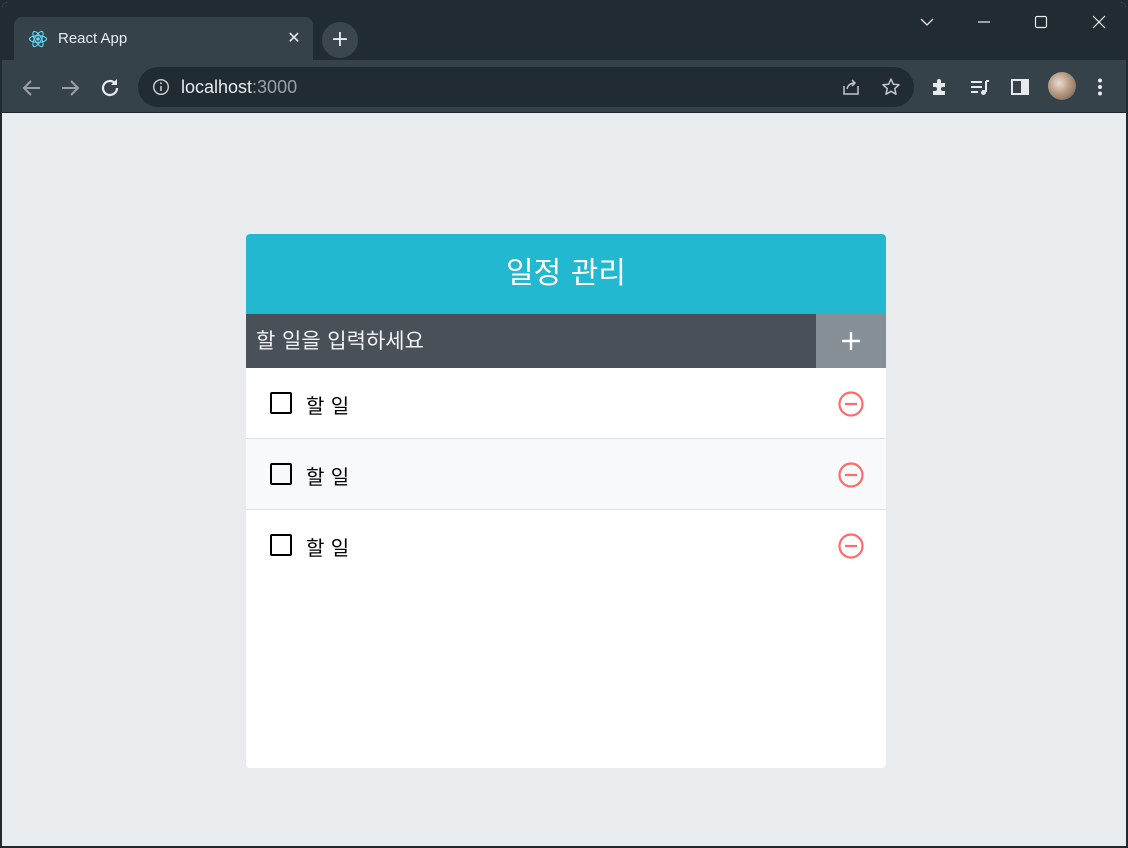  I want to click on browser-toolbar: localhost:3000, so click(564, 86).